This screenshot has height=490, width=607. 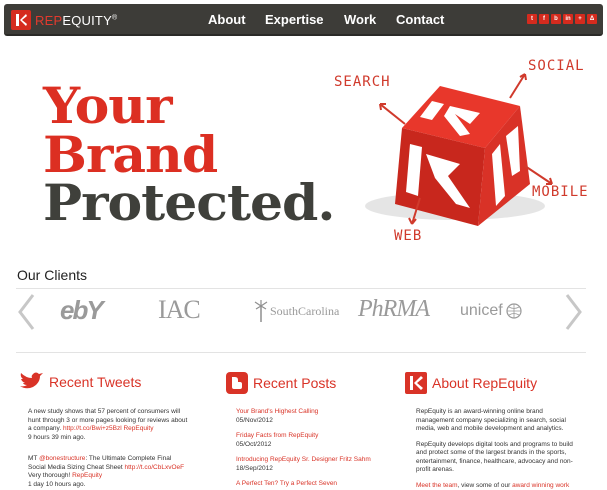 I want to click on divider-bottom, so click(x=301, y=352).